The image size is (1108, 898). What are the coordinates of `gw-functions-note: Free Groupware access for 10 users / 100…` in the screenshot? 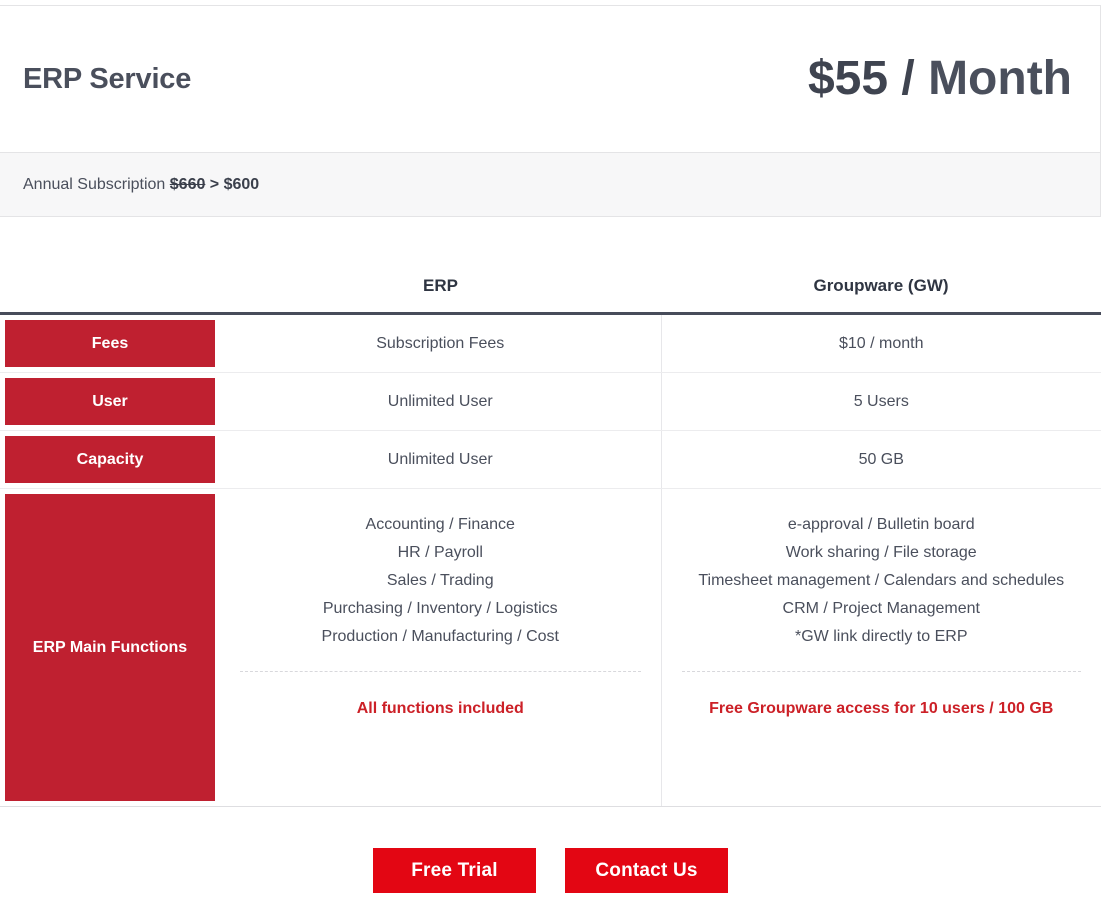 It's located at (881, 708).